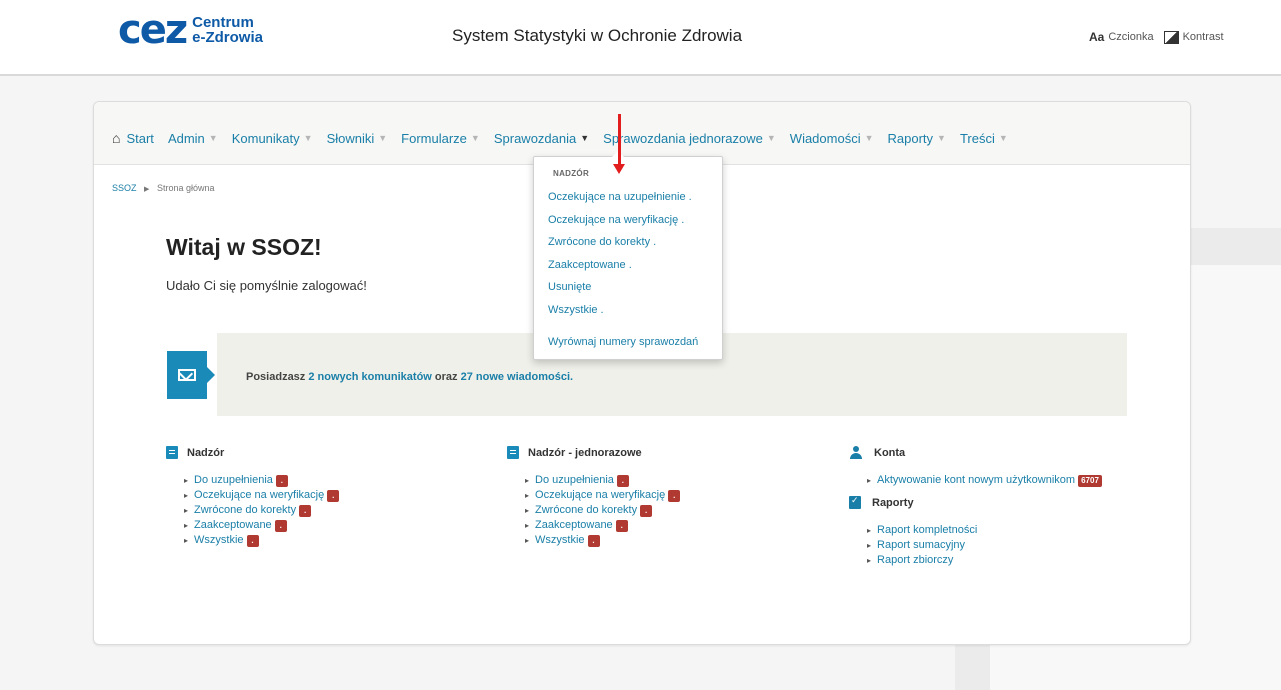  I want to click on nav-sprawozdania-jednorazowe: Sprawozdania jednorazowe ▼, so click(689, 138).